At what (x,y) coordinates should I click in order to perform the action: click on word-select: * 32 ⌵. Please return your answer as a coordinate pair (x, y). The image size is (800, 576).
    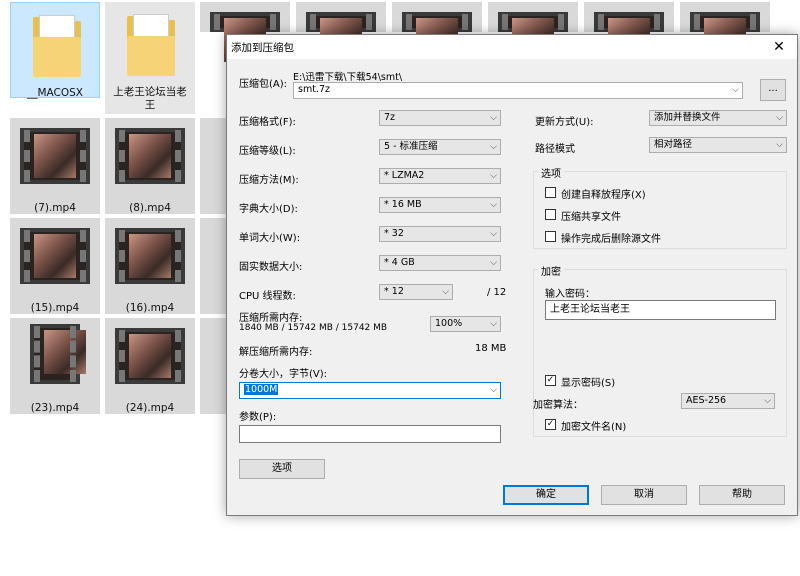
    Looking at the image, I should click on (440, 234).